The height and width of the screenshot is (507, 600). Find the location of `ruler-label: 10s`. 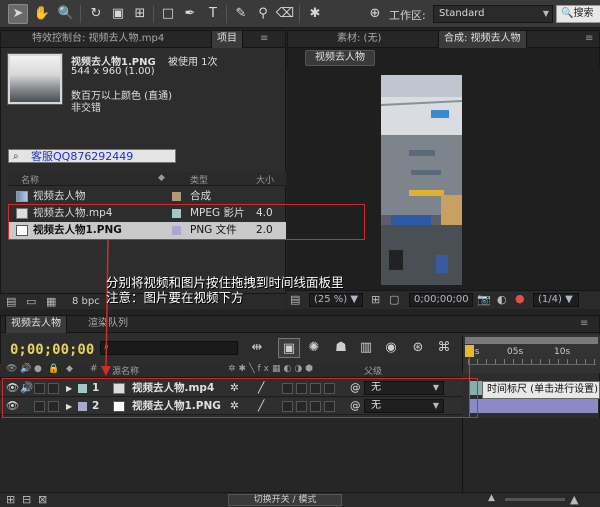

ruler-label: 10s is located at coordinates (562, 352).